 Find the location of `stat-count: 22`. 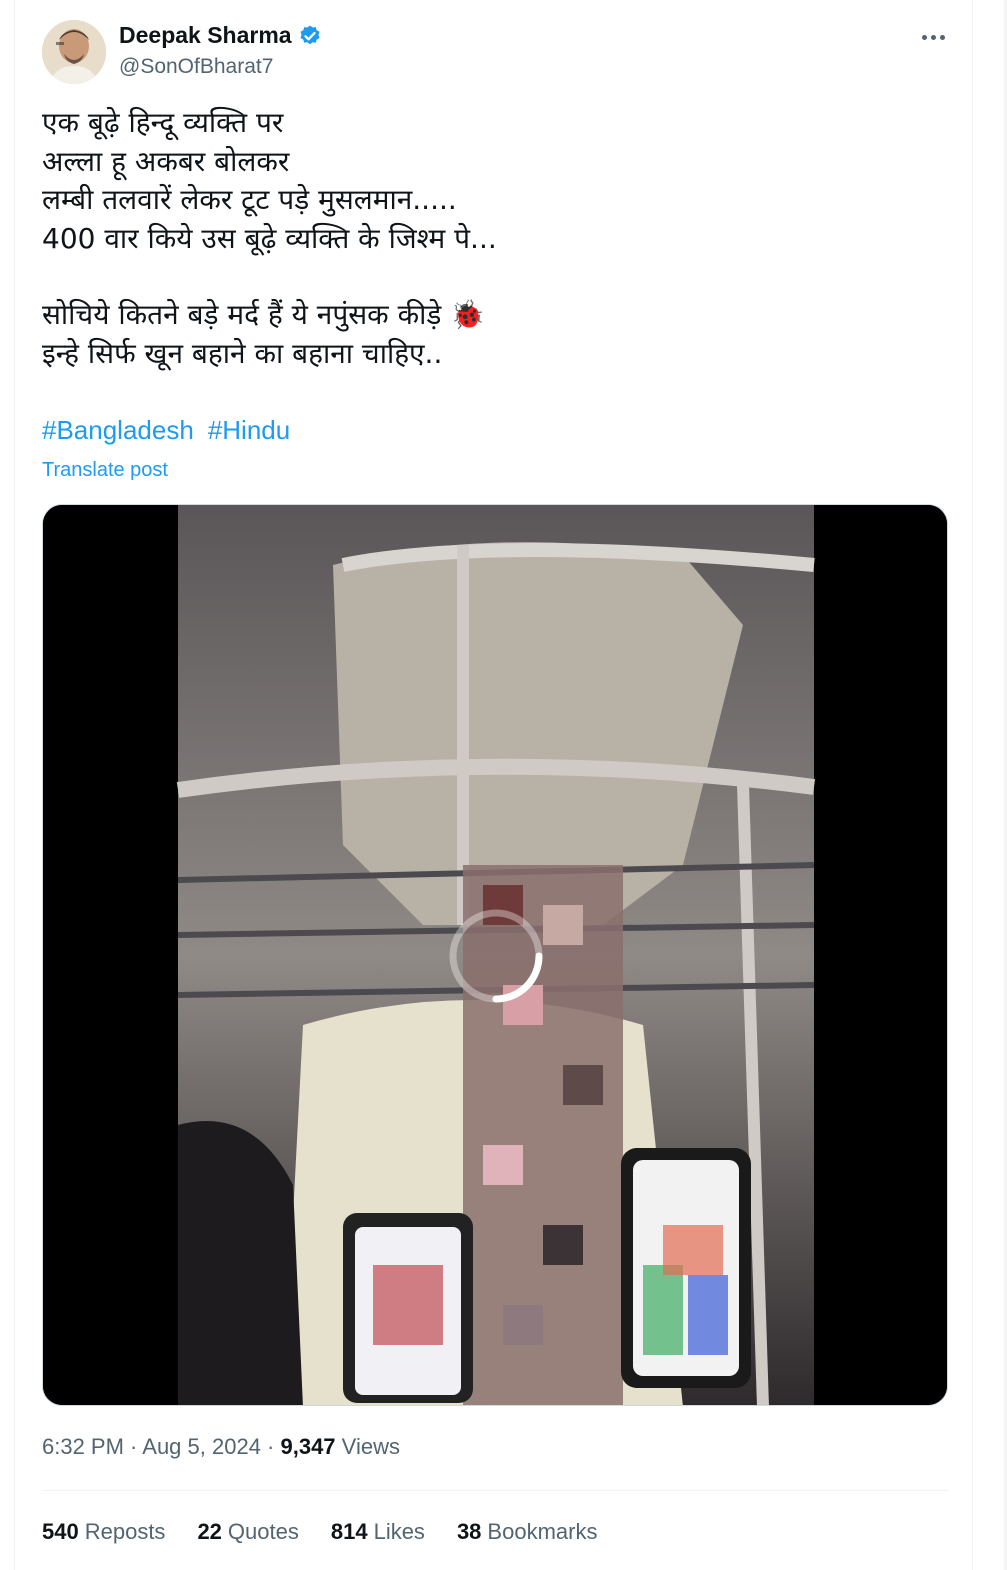

stat-count: 22 is located at coordinates (209, 1531).